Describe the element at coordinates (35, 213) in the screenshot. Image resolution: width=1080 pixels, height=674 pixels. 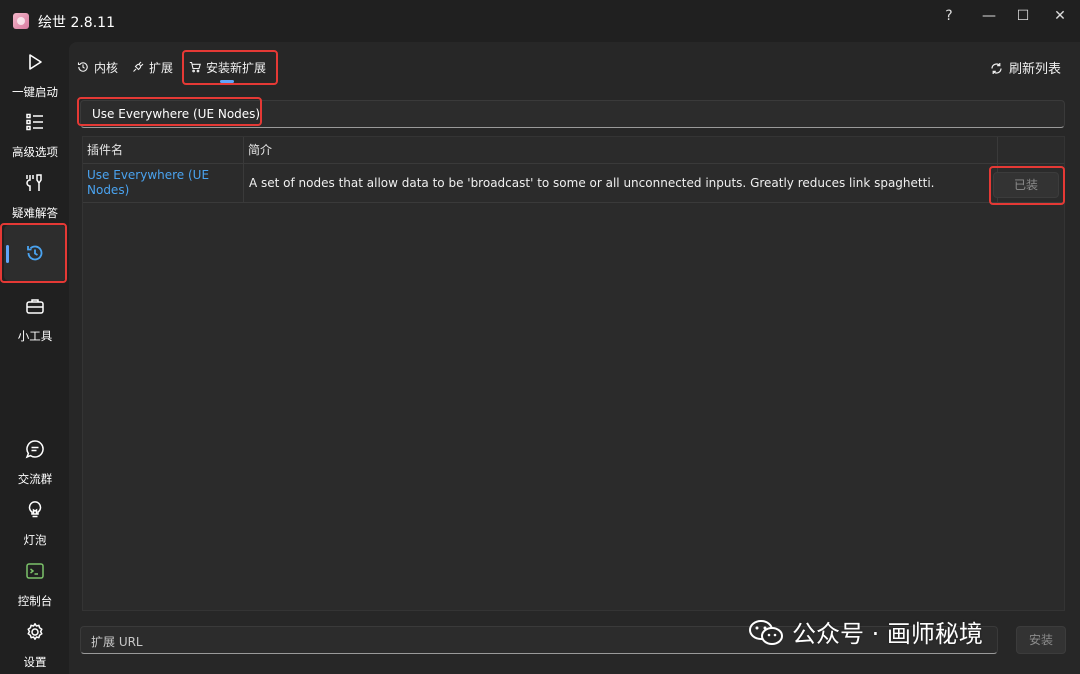
I see `sidebar-item-label: 疑难解答` at that location.